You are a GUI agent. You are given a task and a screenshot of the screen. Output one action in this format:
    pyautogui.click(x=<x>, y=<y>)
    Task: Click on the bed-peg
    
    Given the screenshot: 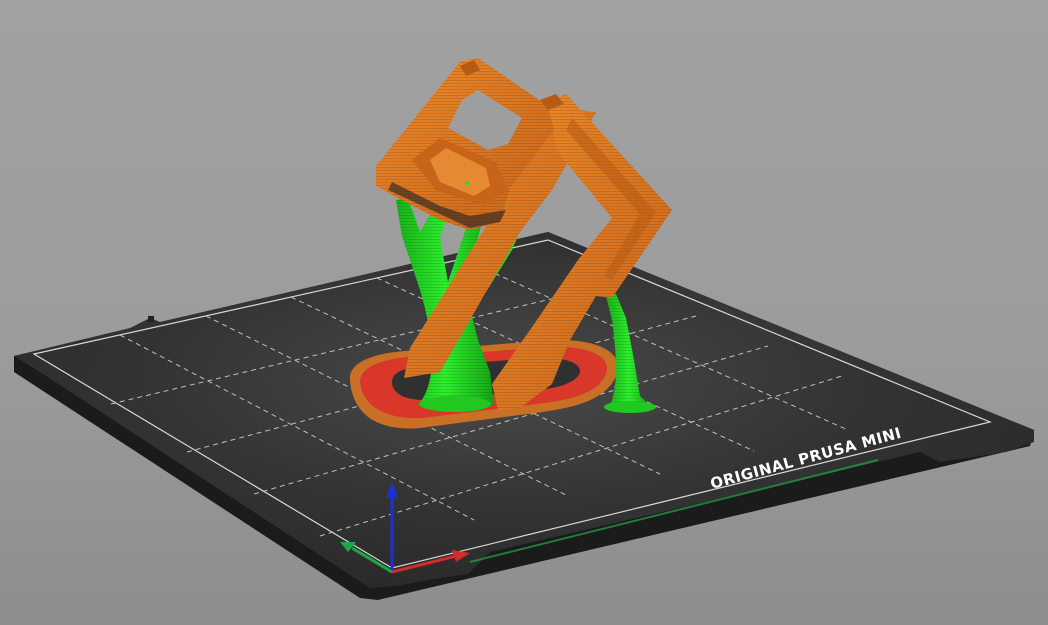 What is the action you would take?
    pyautogui.click(x=151, y=319)
    